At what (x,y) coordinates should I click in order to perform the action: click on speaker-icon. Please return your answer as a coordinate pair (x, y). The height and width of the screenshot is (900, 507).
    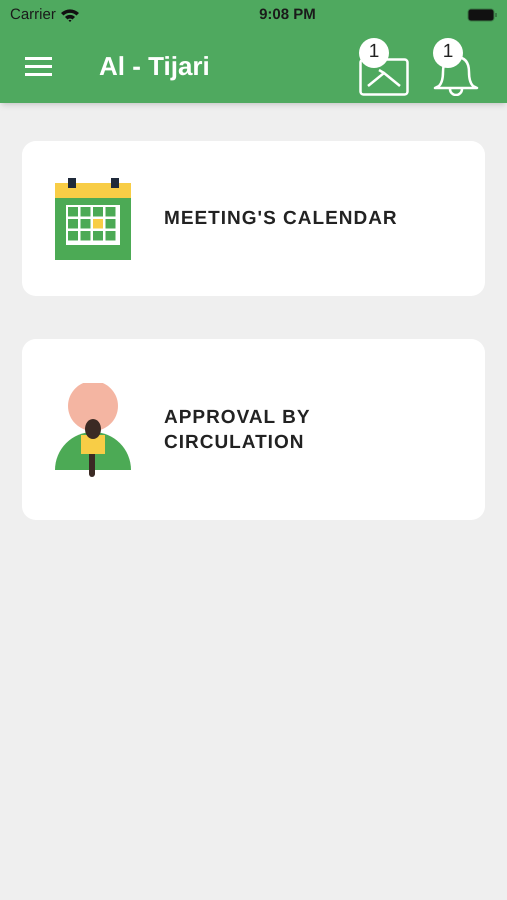
    Looking at the image, I should click on (93, 429).